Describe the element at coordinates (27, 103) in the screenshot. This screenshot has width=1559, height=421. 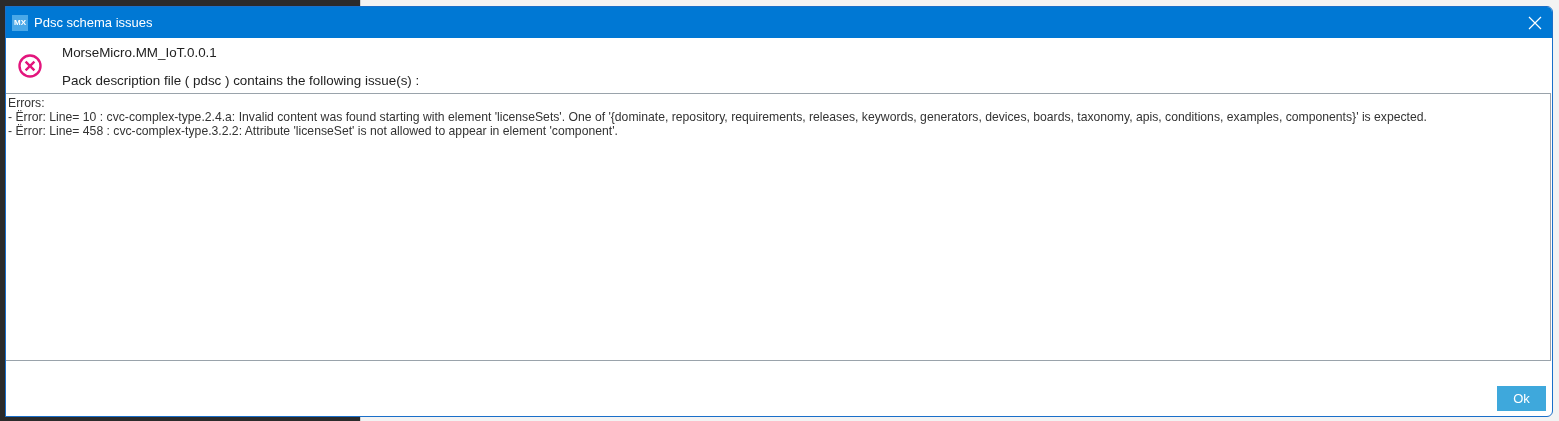
I see `issue-line: Errors:` at that location.